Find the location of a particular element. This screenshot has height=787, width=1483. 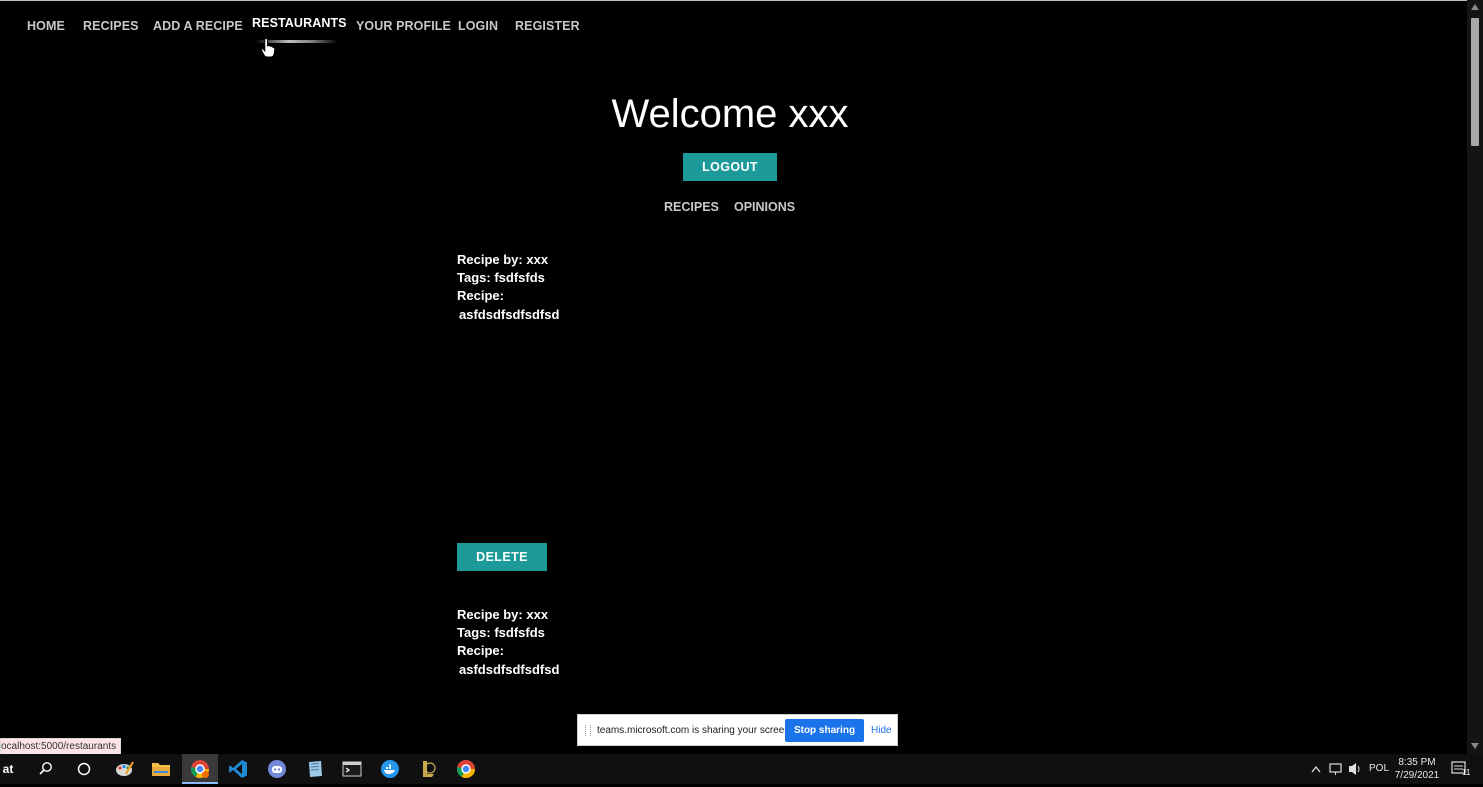

chrome-icon is located at coordinates (466, 769).